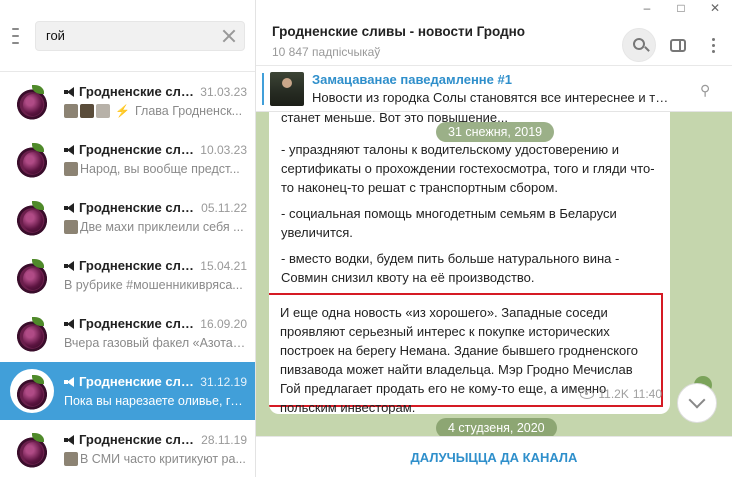  I want to click on chevron-down-icon, so click(697, 400).